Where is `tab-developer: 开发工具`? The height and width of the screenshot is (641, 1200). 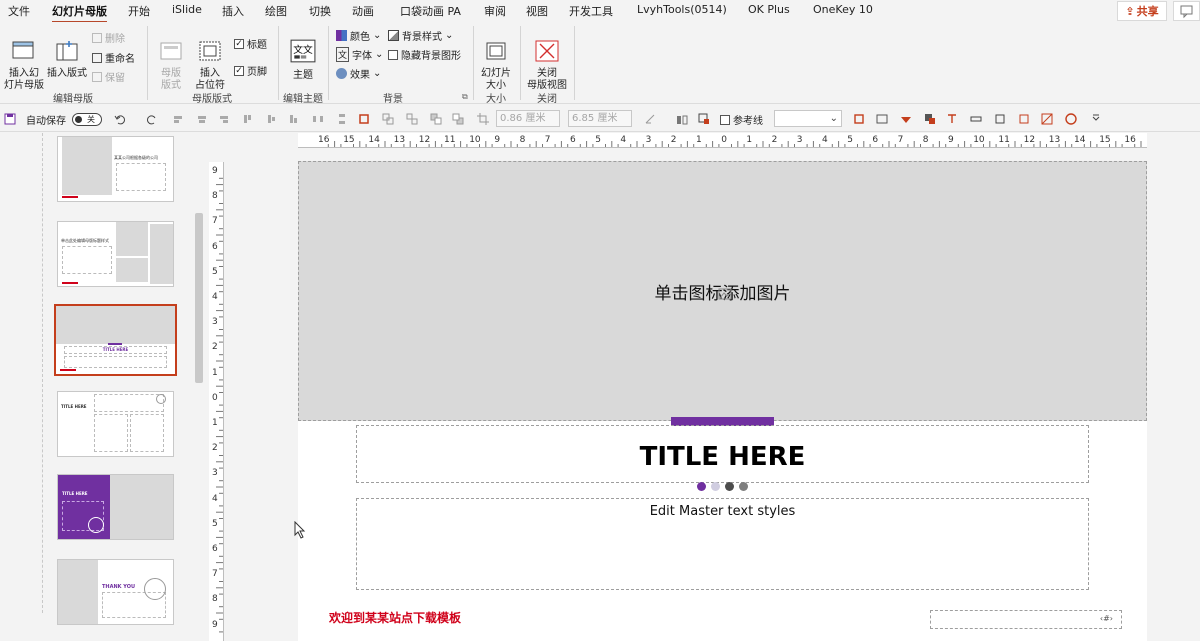 tab-developer: 开发工具 is located at coordinates (591, 11).